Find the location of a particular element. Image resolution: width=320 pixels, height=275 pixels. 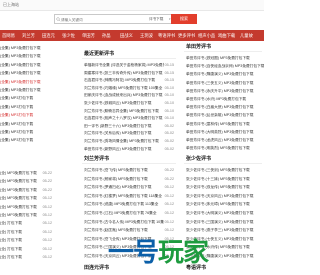

list-item-title: 单田芳评书 (新野风云) MP3免费打包下载 is located at coordinates (117, 149).